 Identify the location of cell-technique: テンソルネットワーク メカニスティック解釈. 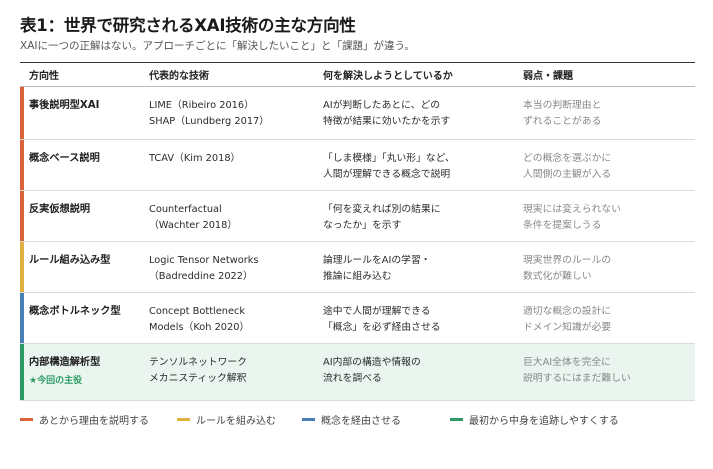
(236, 372).